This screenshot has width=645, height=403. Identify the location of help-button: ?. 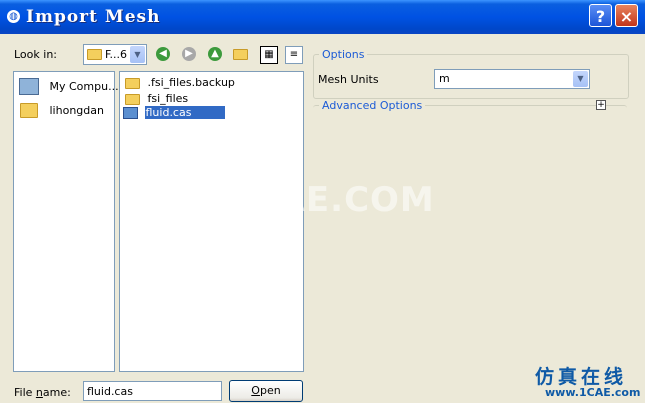
(600, 15).